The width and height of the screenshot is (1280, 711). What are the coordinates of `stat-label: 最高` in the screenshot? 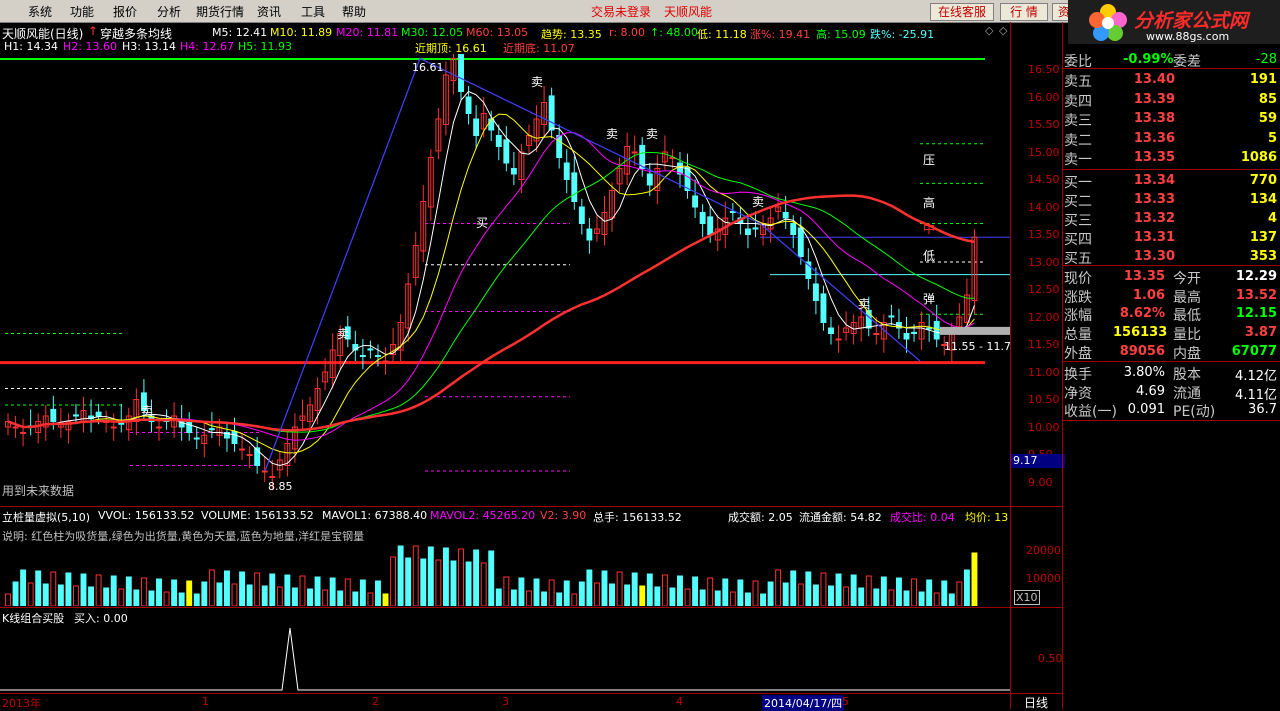 It's located at (1187, 297).